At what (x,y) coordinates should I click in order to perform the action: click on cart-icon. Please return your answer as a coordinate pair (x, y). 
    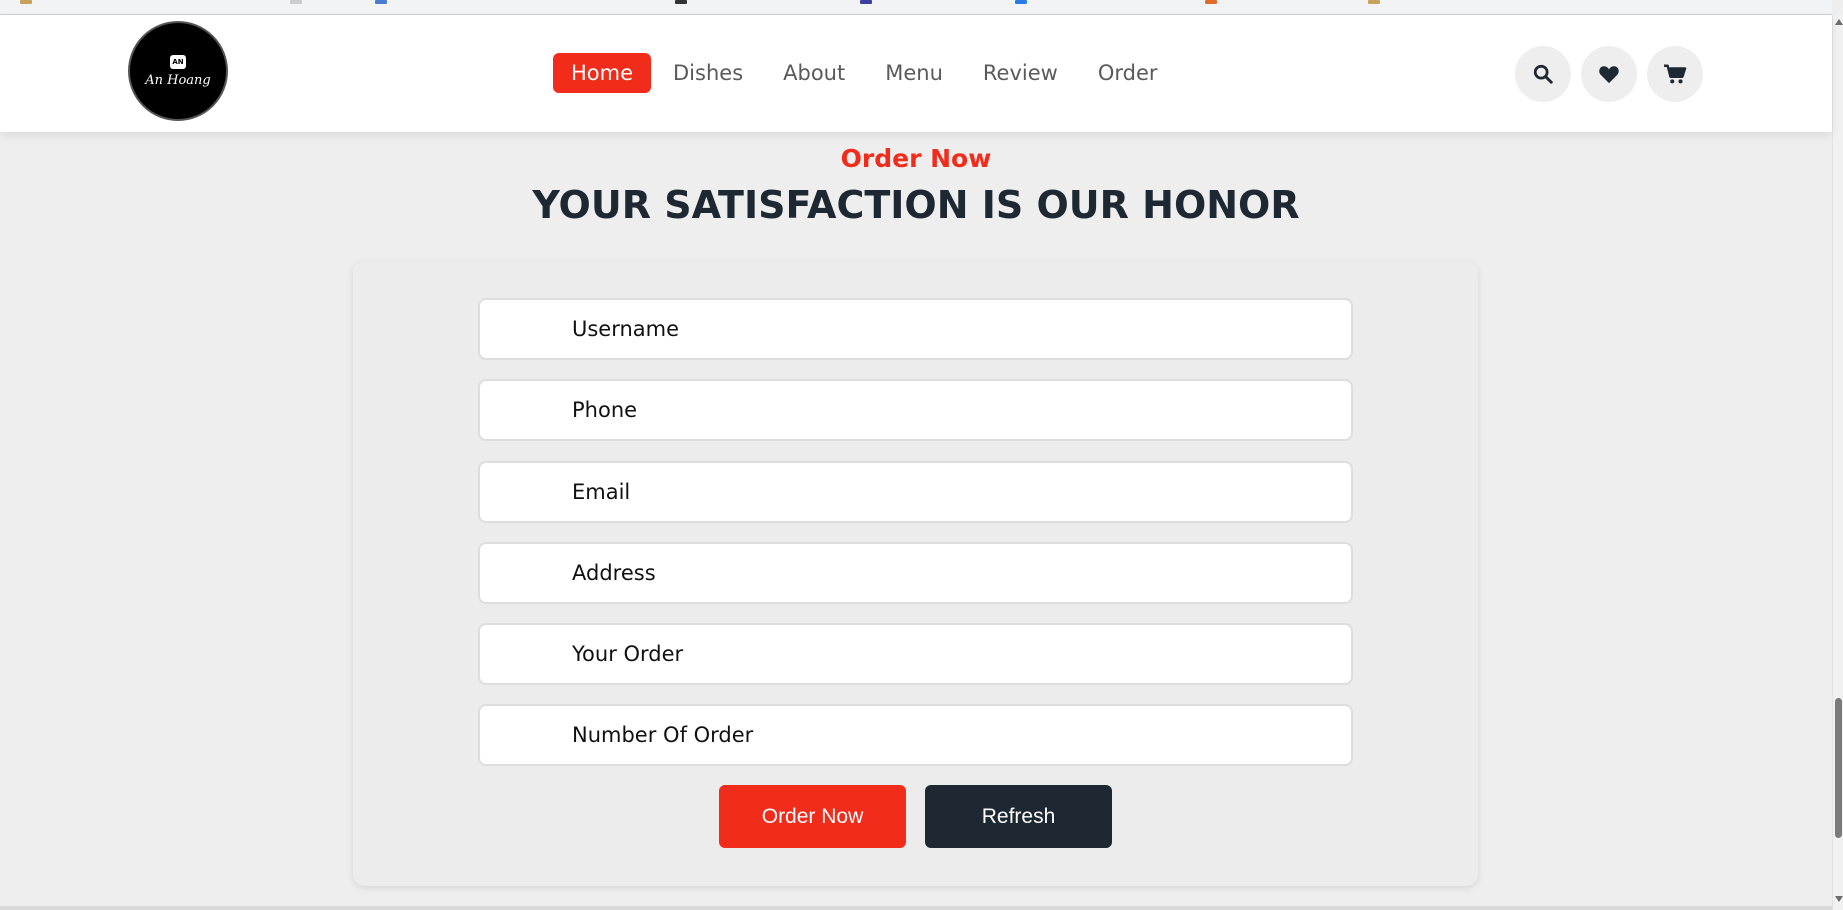
    Looking at the image, I should click on (1675, 74).